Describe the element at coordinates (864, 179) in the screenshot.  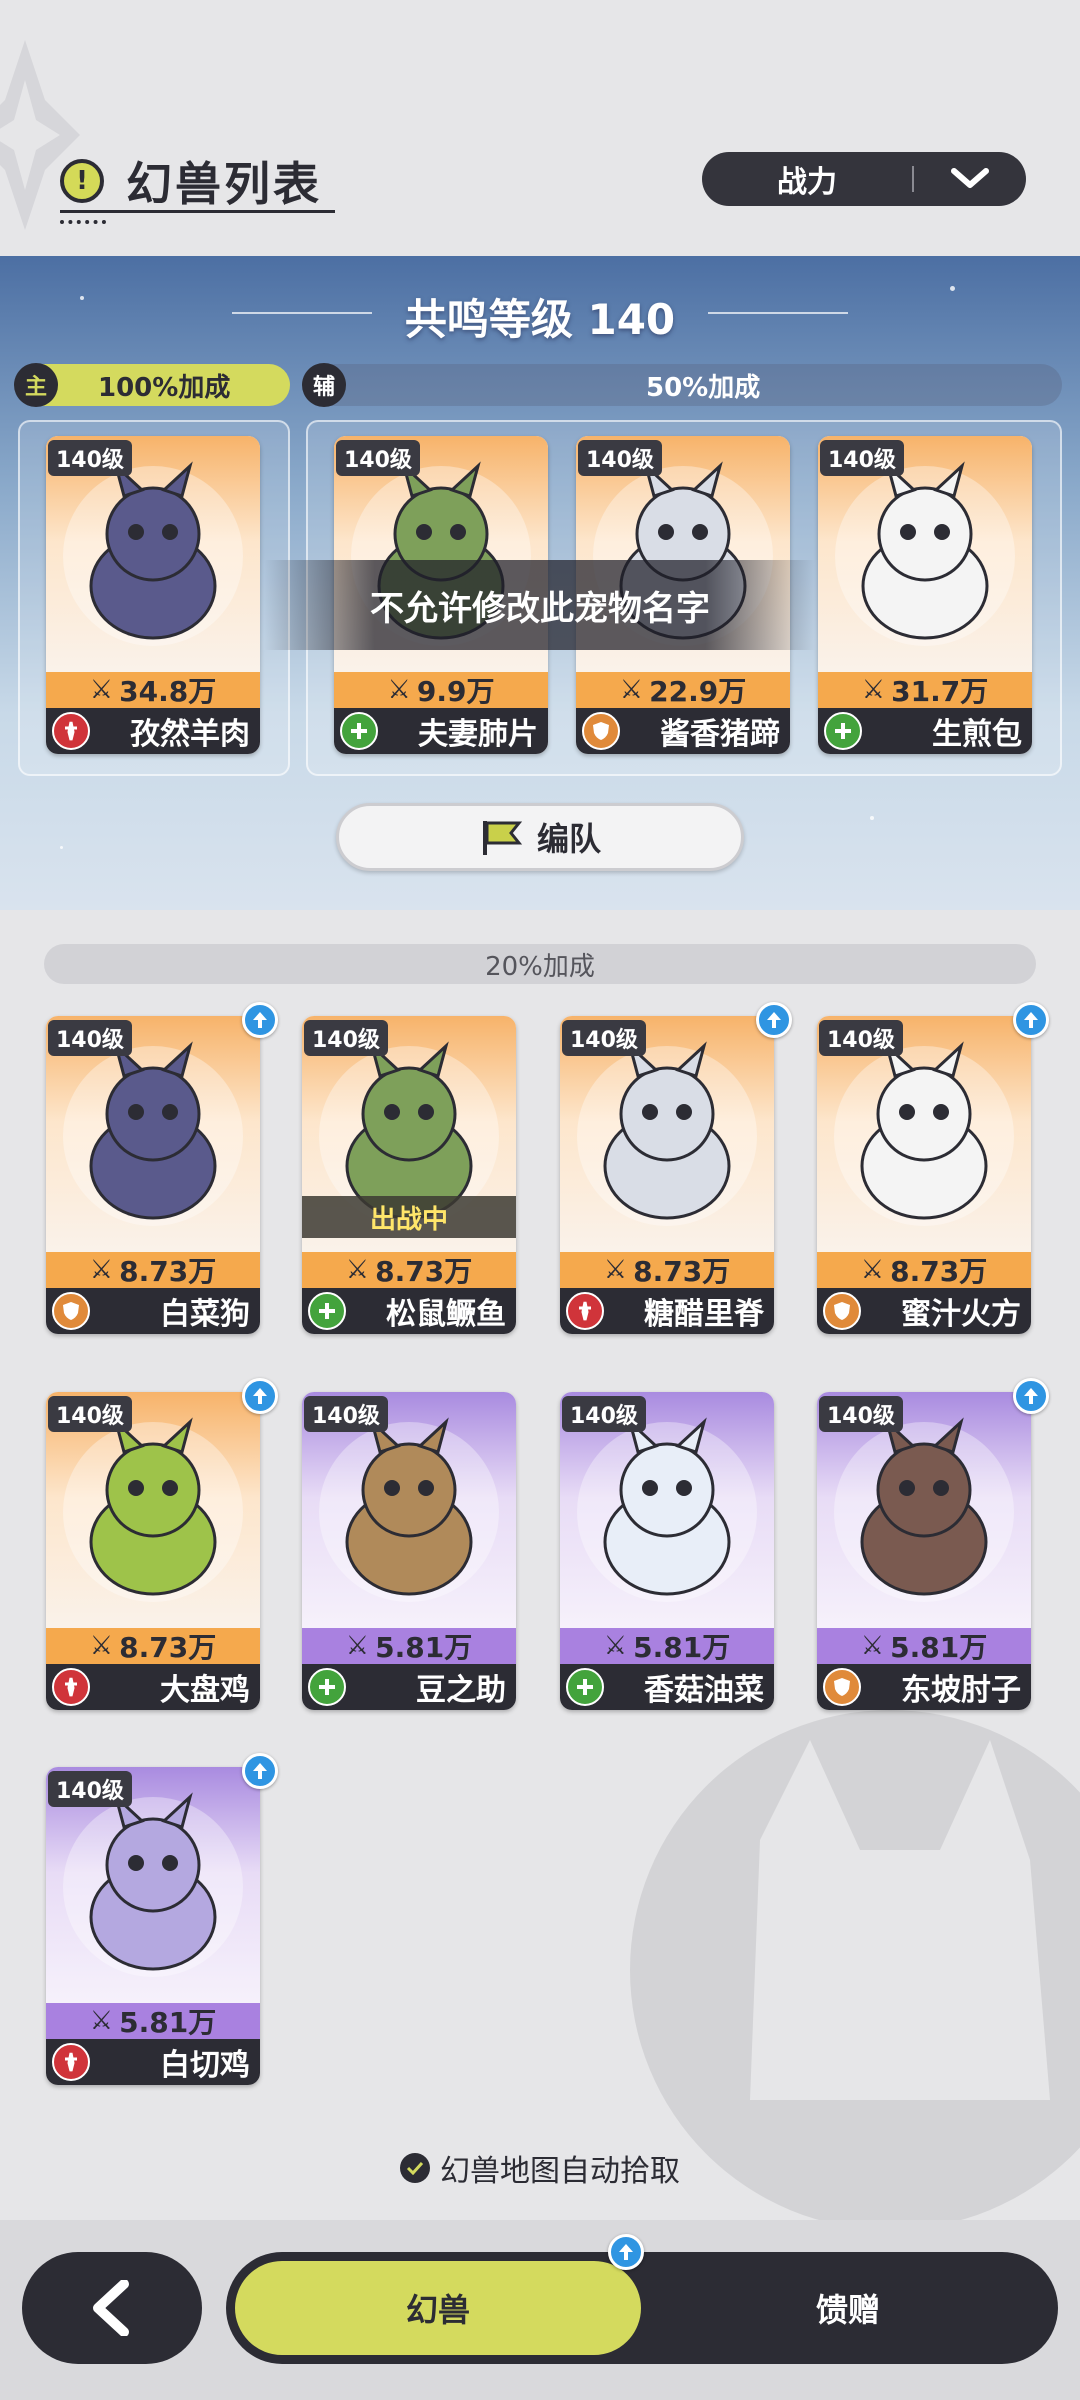
I see `sort-dropdown: 战力` at that location.